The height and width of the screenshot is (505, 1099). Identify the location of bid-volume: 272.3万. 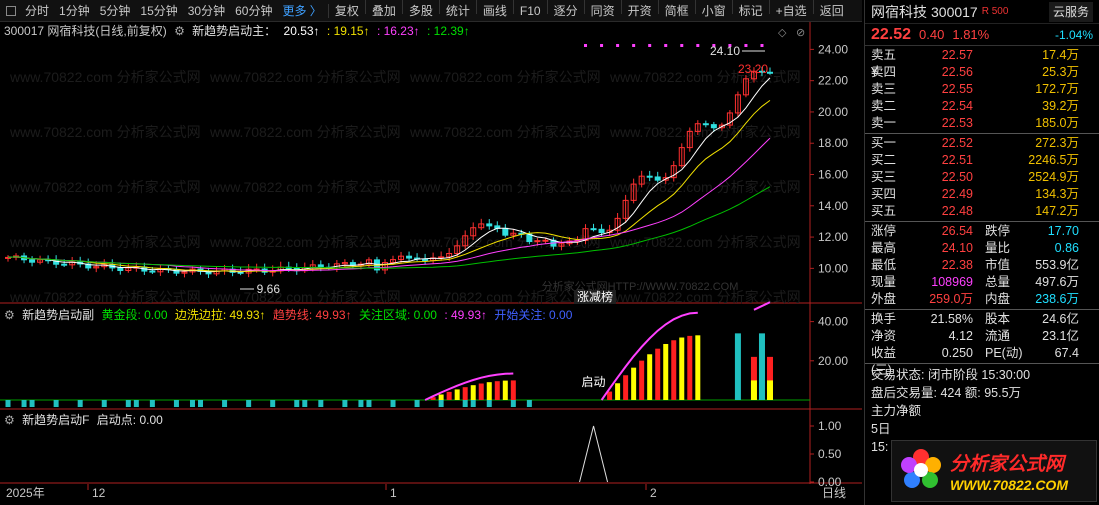
(1057, 143).